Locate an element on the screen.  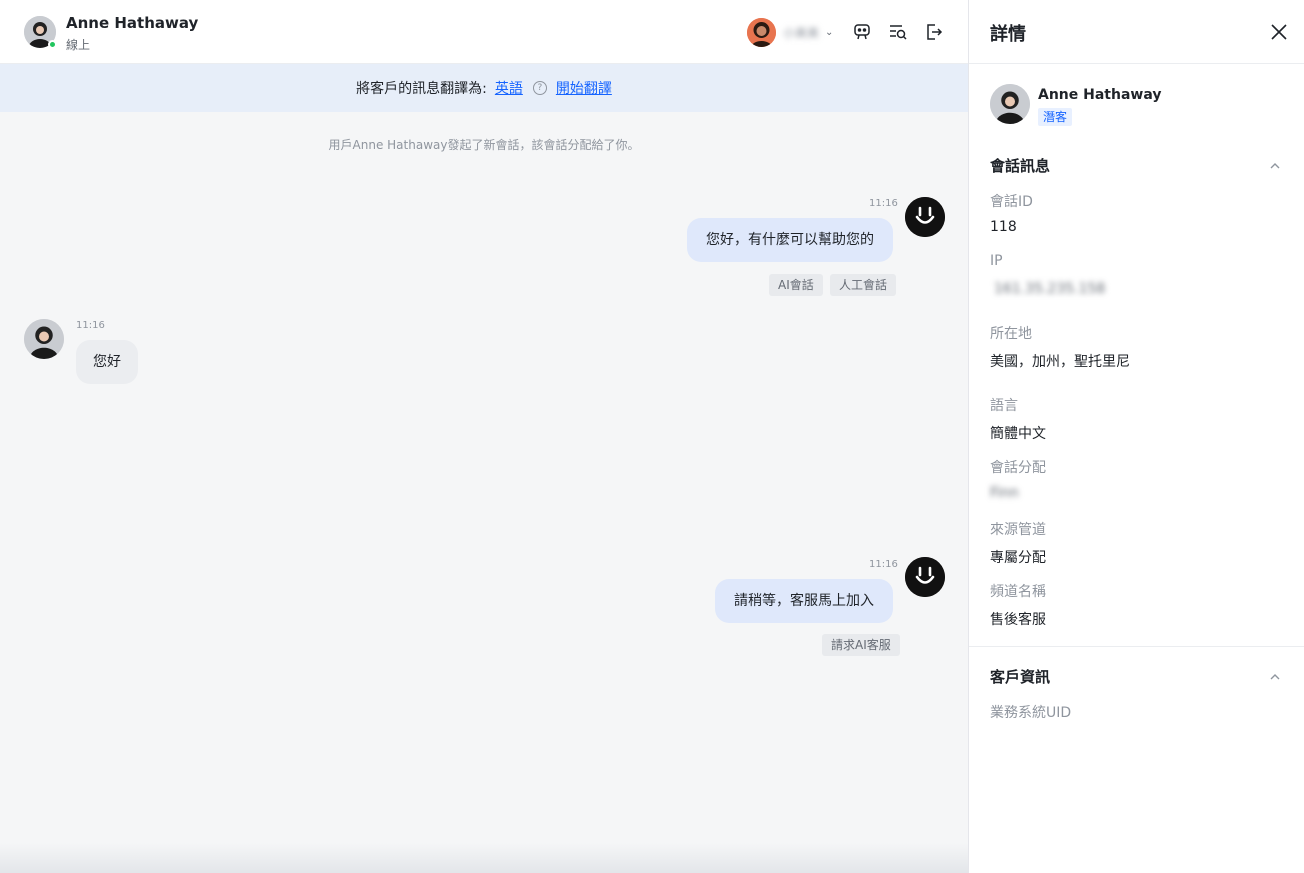
message-bubble-outgoing: 您好，有什麼可以幫助您的 is located at coordinates (790, 240).